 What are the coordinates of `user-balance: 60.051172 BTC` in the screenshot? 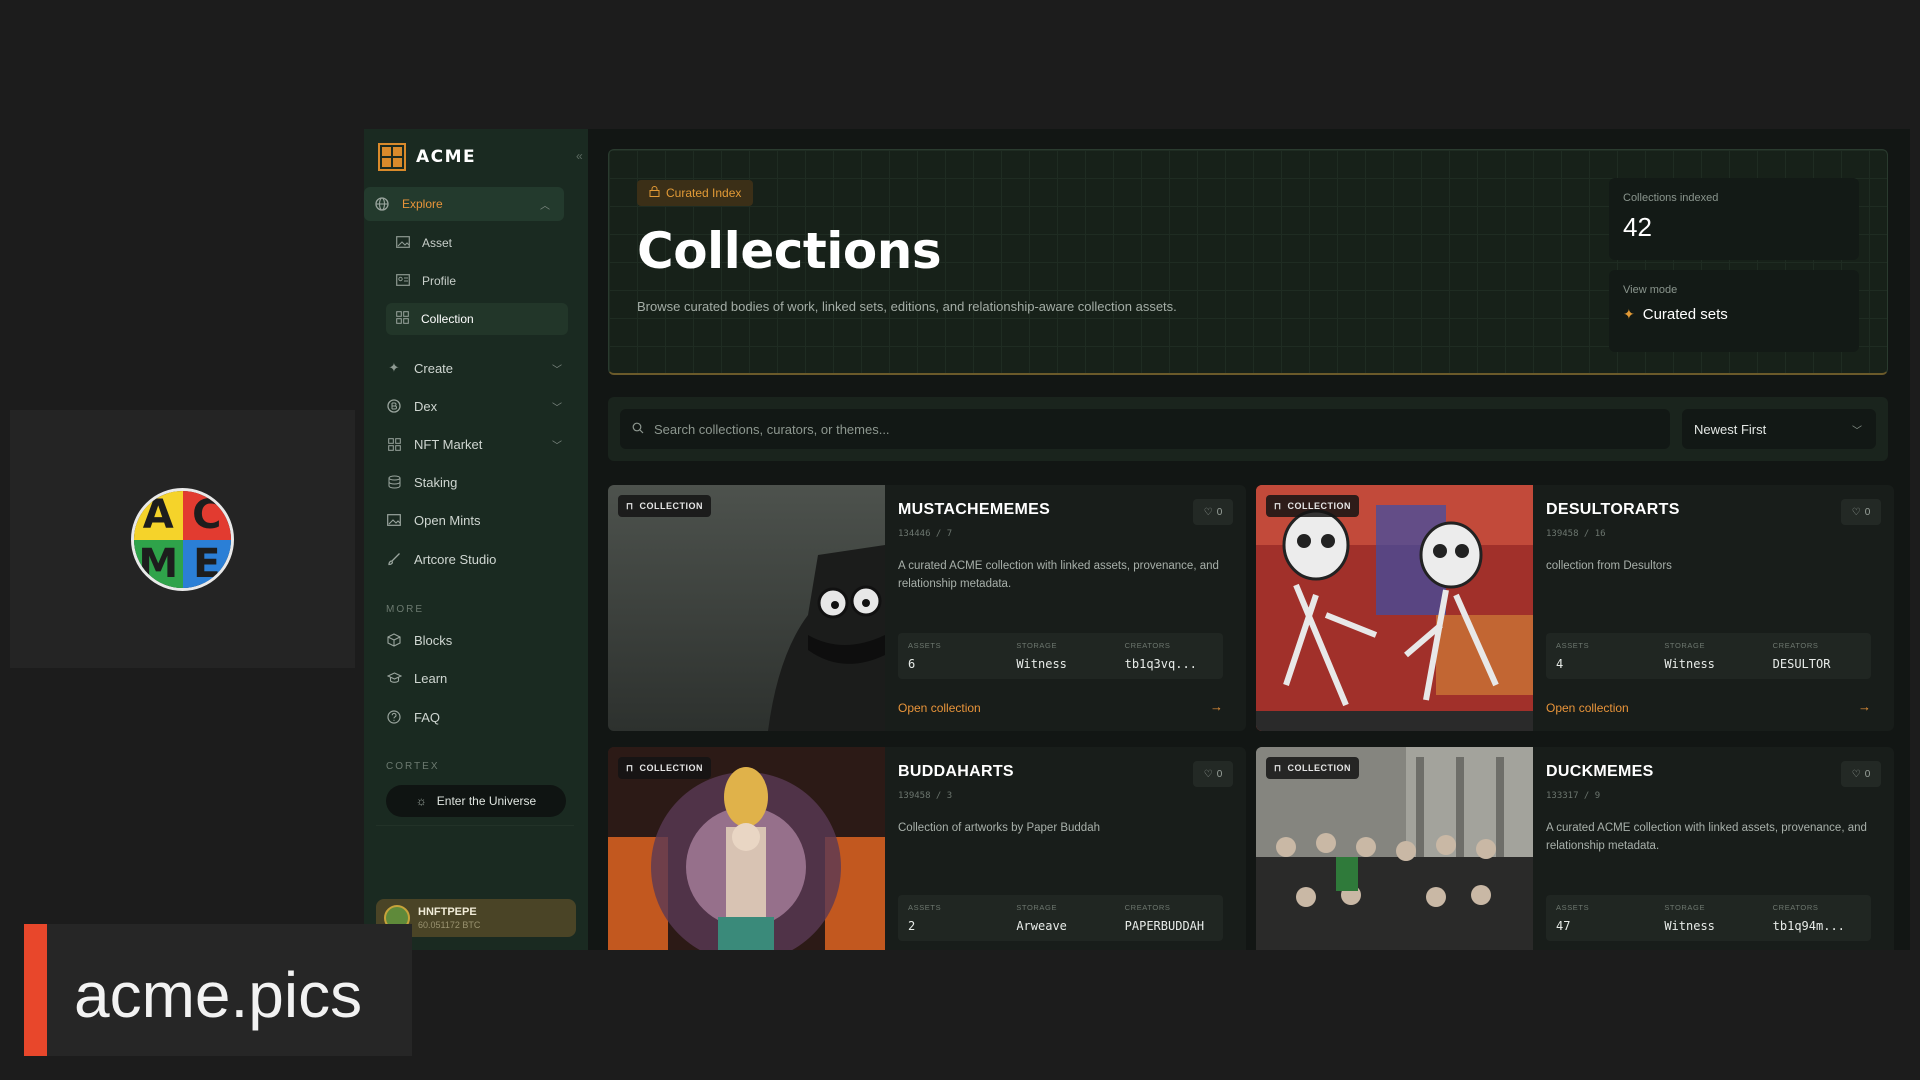 It's located at (449, 925).